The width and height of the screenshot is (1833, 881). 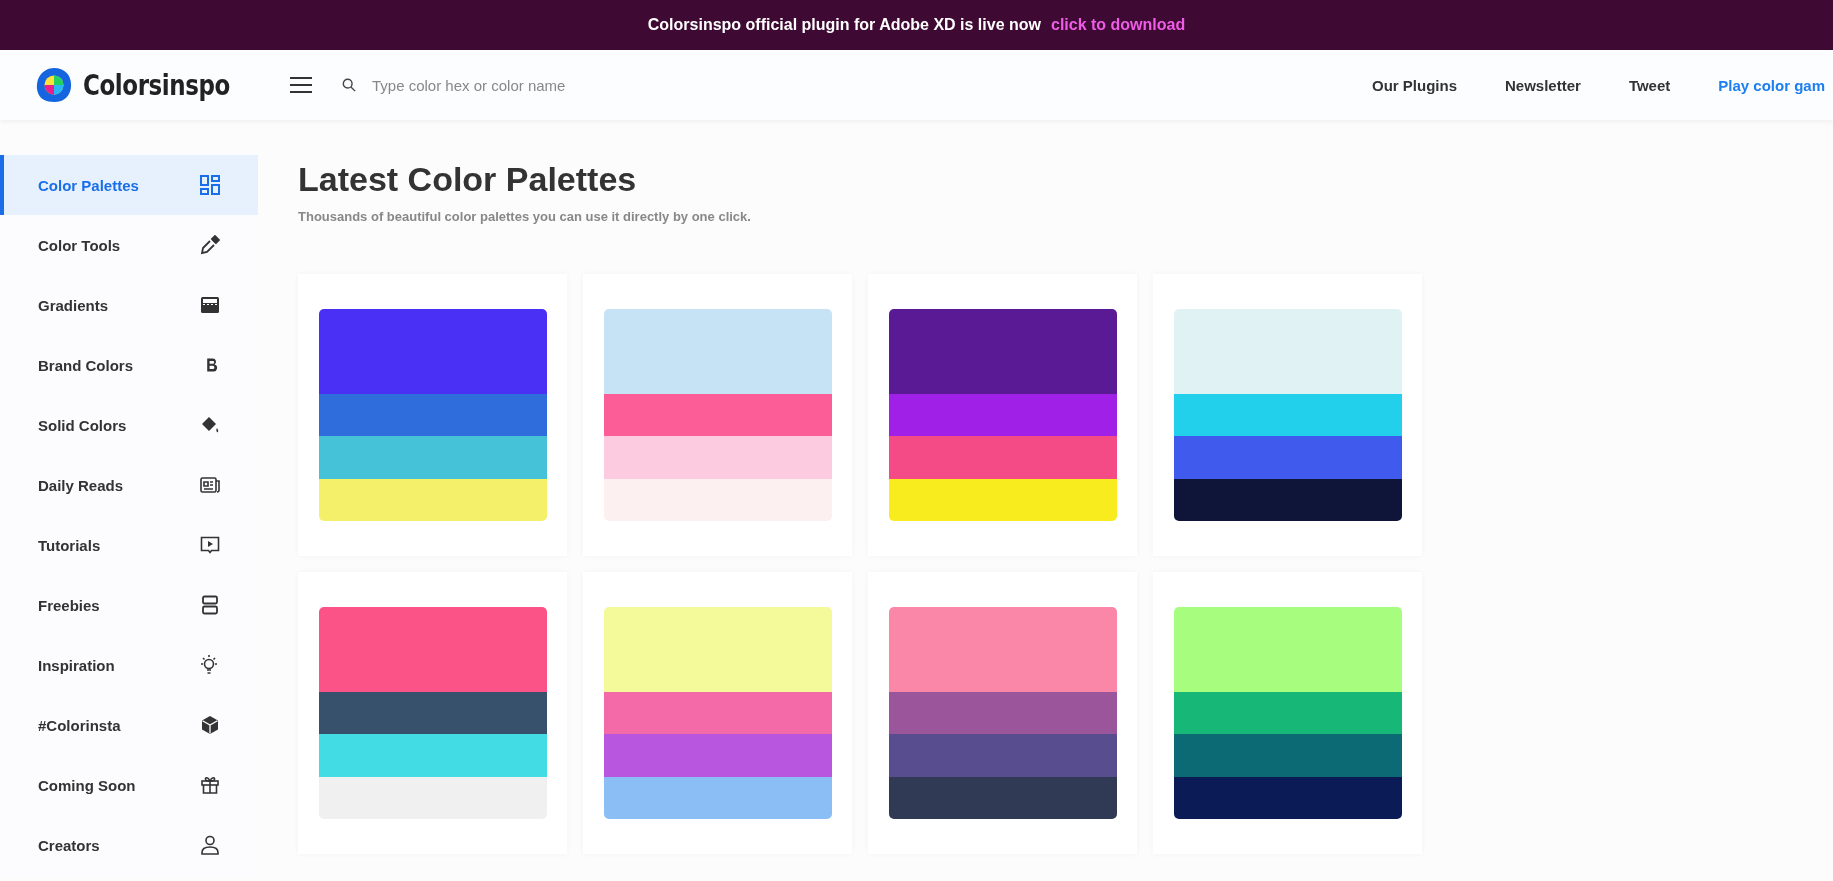 I want to click on nav-link: Tweet, so click(x=1649, y=85).